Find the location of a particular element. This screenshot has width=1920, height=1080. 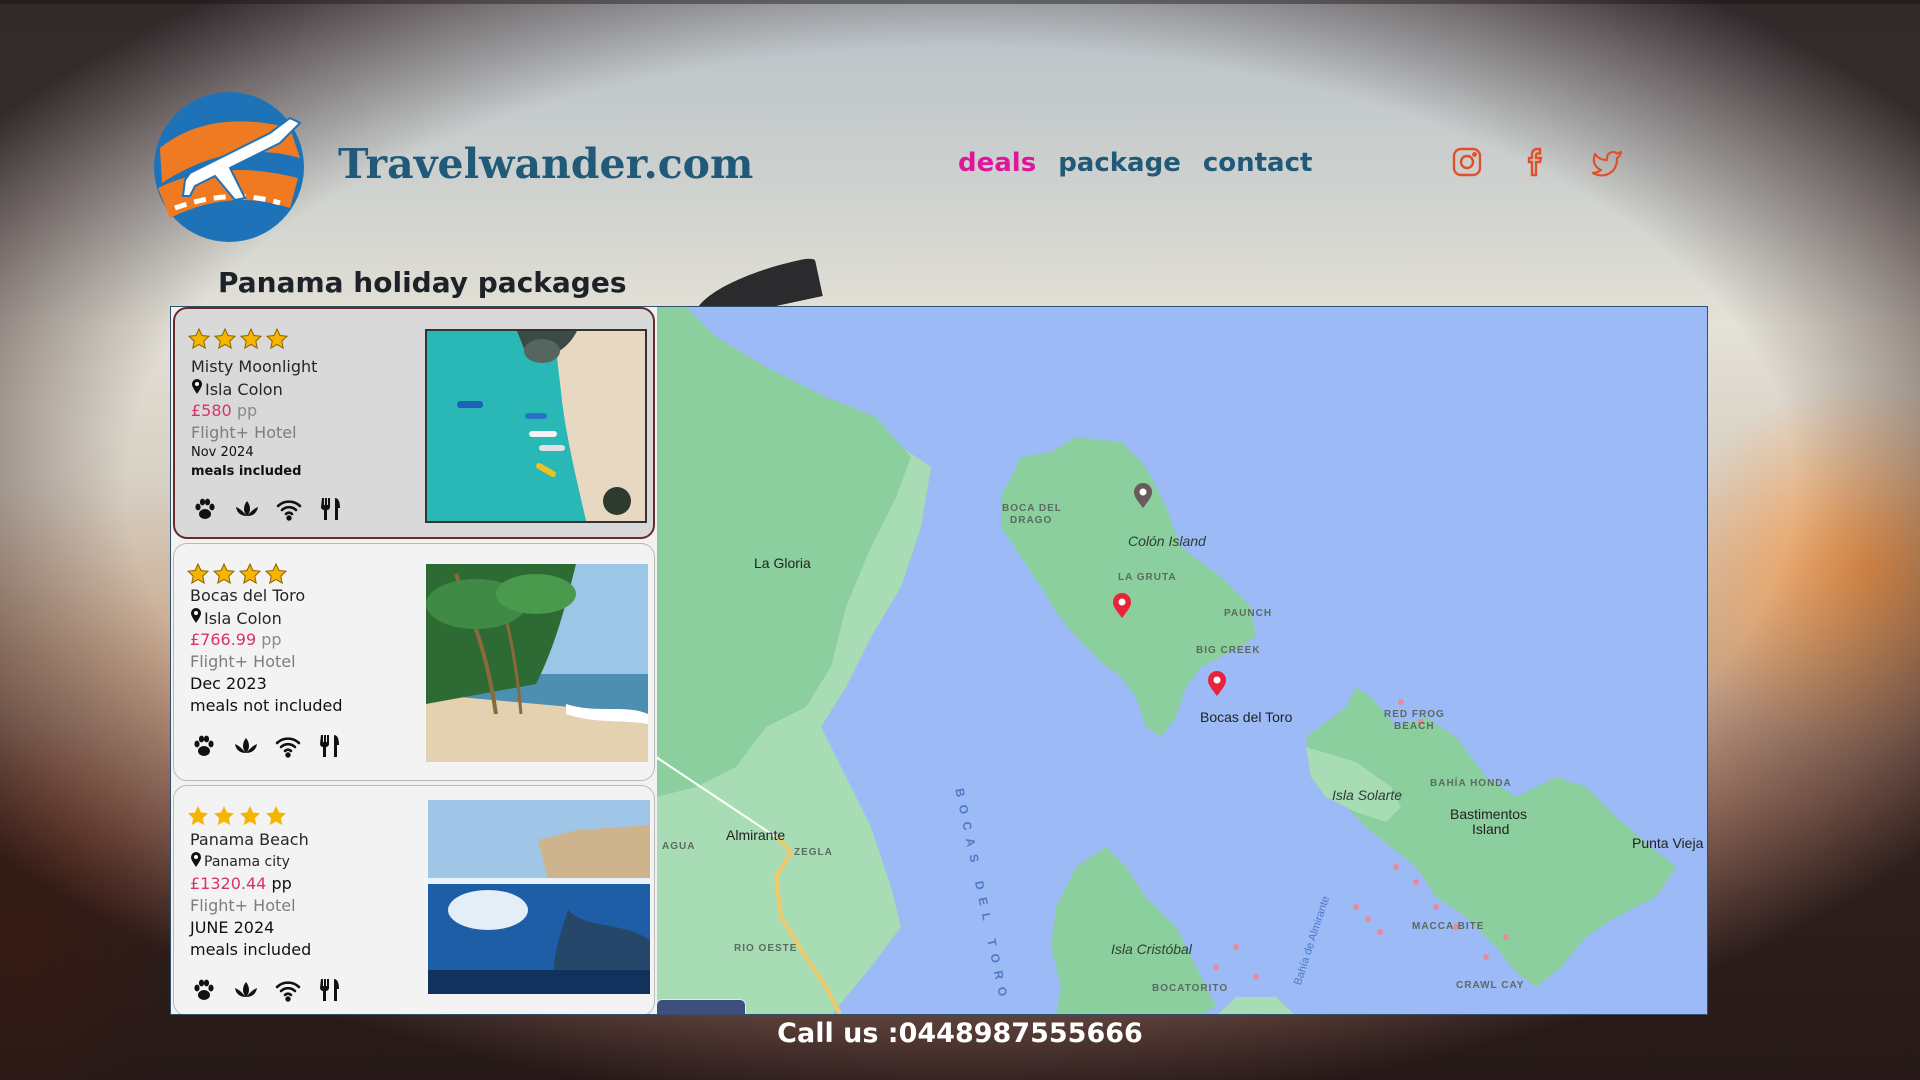

price-amount: £766.99 is located at coordinates (223, 639).